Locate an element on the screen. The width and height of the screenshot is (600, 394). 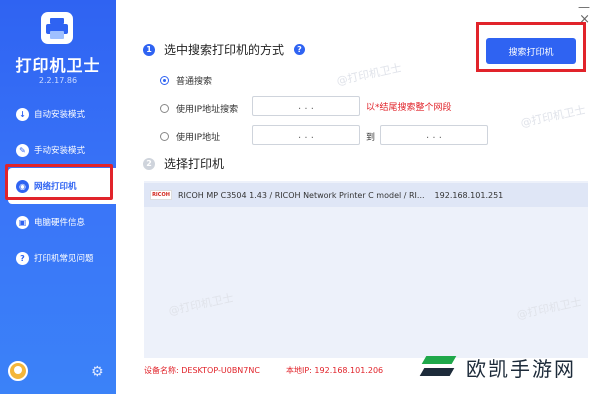
highlight-box-nav is located at coordinates (59, 182).